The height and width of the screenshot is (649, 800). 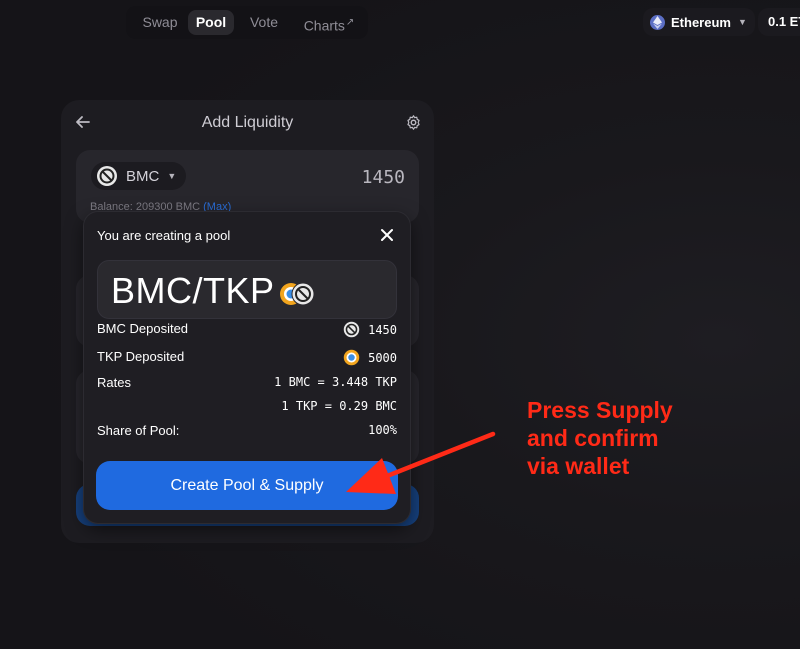 I want to click on tab-pool: Pool, so click(x=211, y=22).